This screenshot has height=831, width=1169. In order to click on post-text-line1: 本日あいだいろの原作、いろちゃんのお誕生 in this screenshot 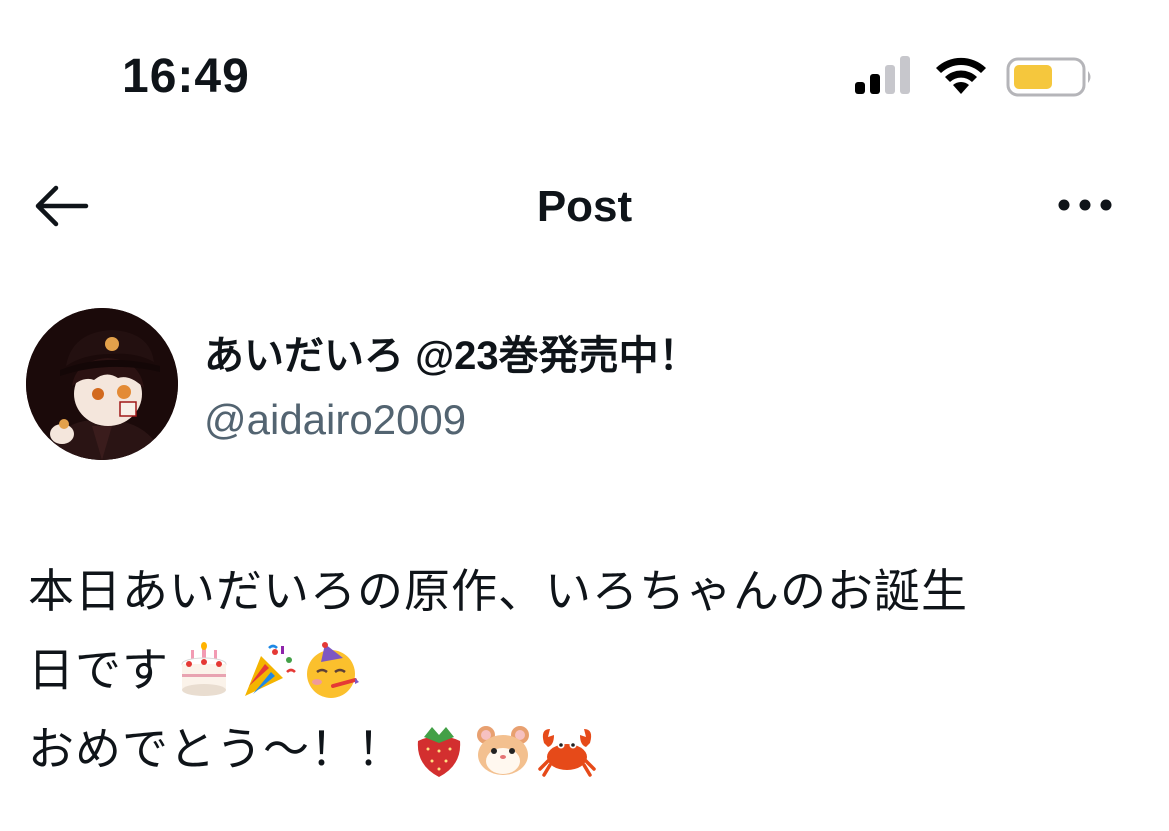, I will do `click(498, 591)`.